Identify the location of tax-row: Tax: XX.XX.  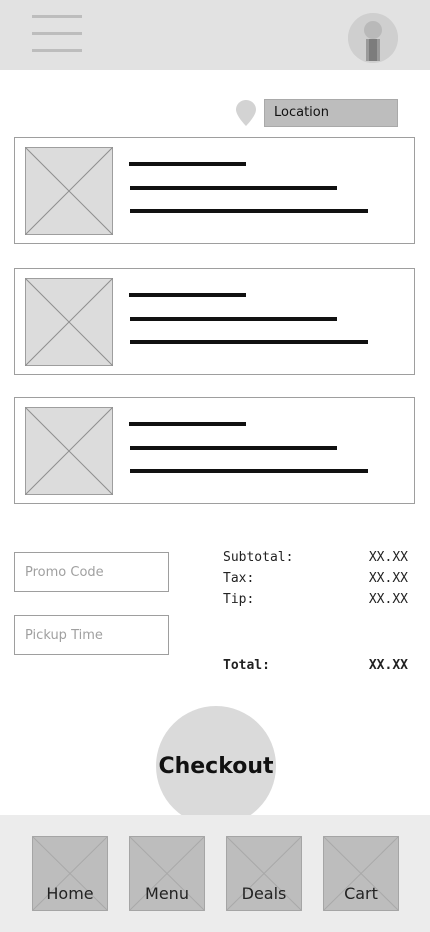
(315, 580).